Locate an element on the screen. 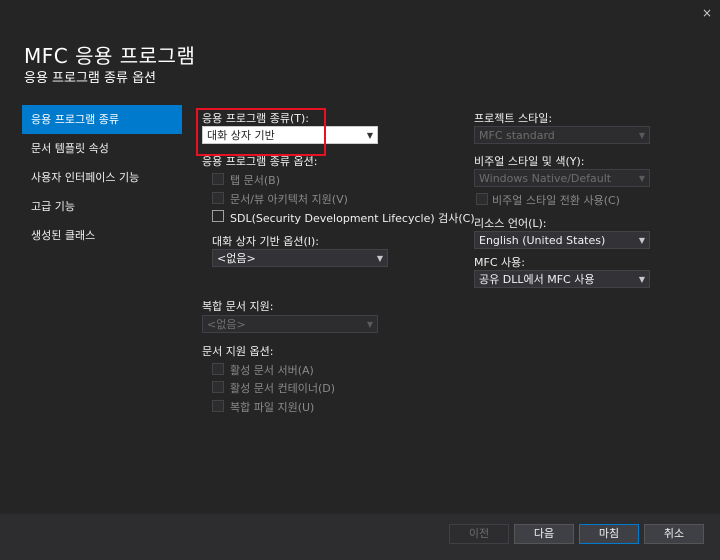 The width and height of the screenshot is (720, 560). docview-label: 문서/뷰 아키텍처 지원(V) is located at coordinates (289, 199).